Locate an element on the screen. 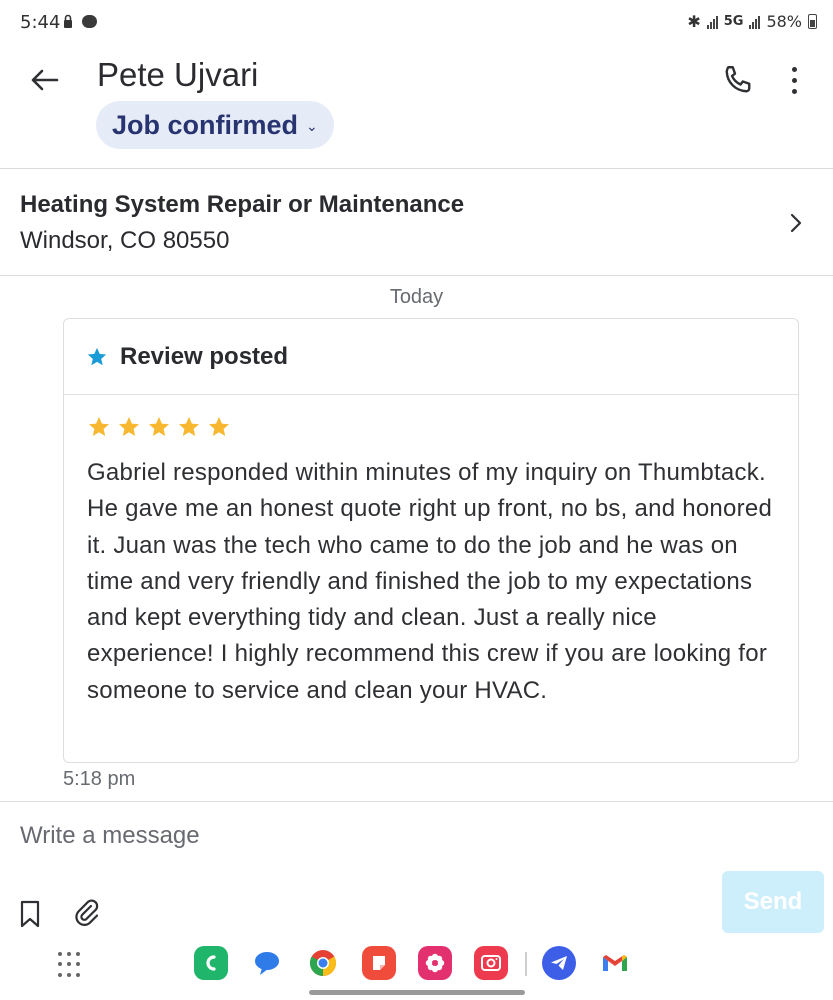 The height and width of the screenshot is (1000, 833). chrome-app-icon is located at coordinates (323, 963).